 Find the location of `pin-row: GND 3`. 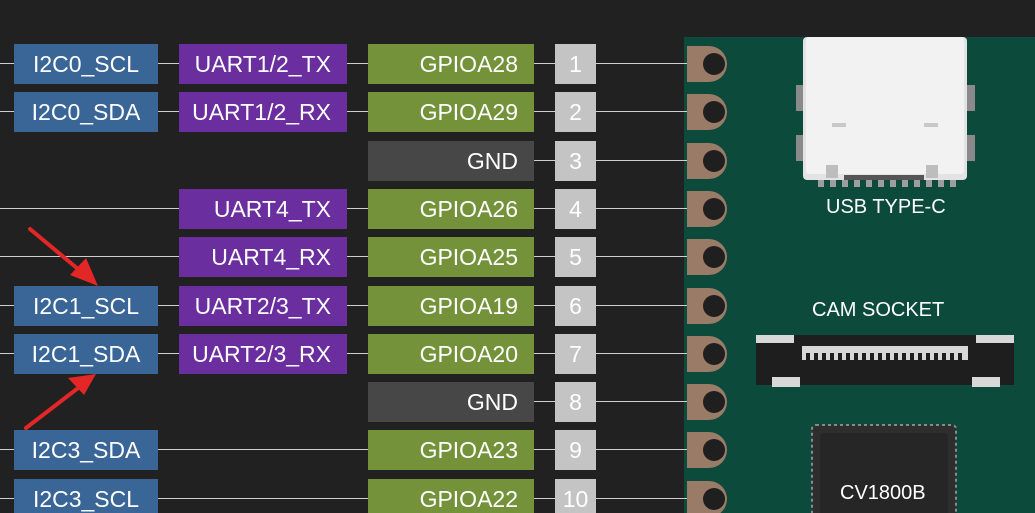

pin-row: GND 3 is located at coordinates (517, 161).